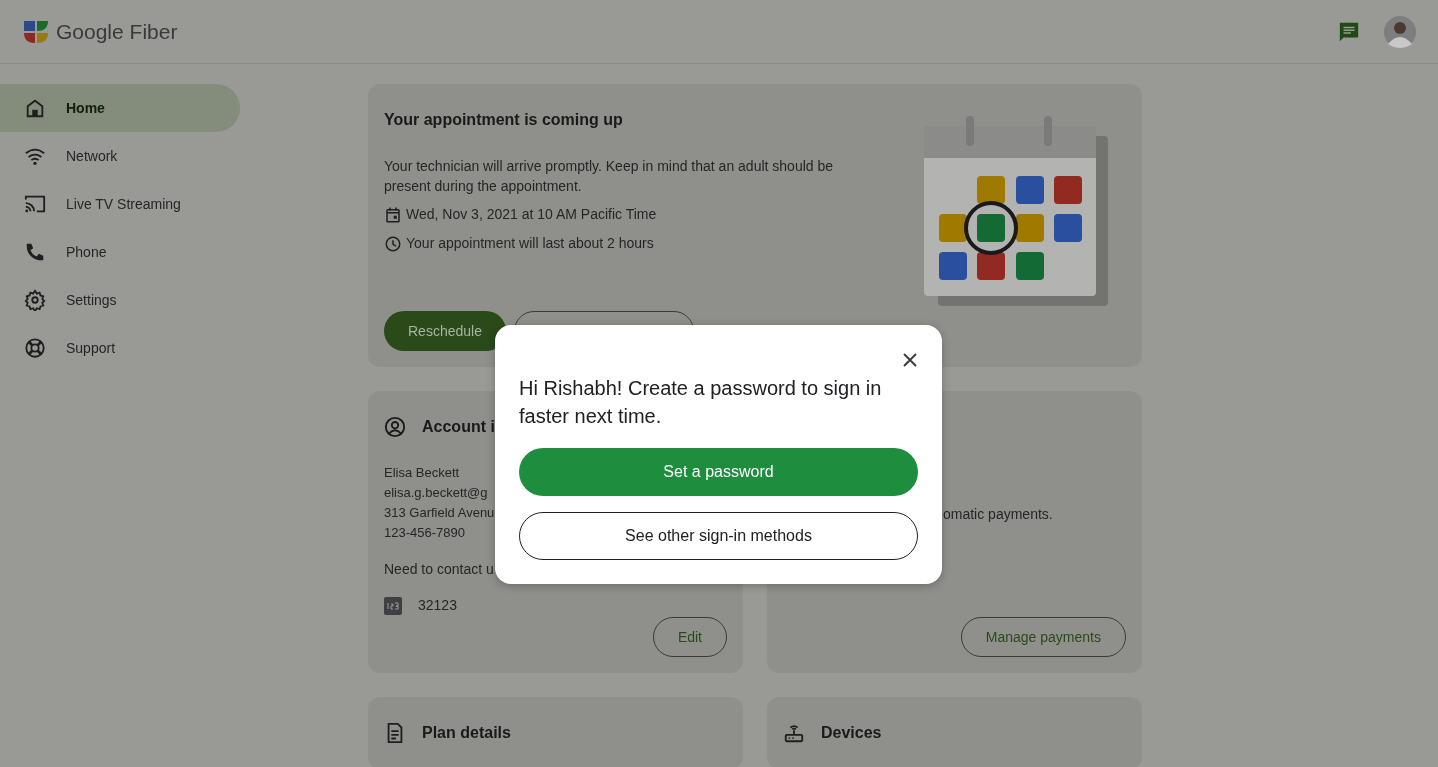 This screenshot has height=767, width=1438. Describe the element at coordinates (393, 214) in the screenshot. I see `calendar-icon` at that location.